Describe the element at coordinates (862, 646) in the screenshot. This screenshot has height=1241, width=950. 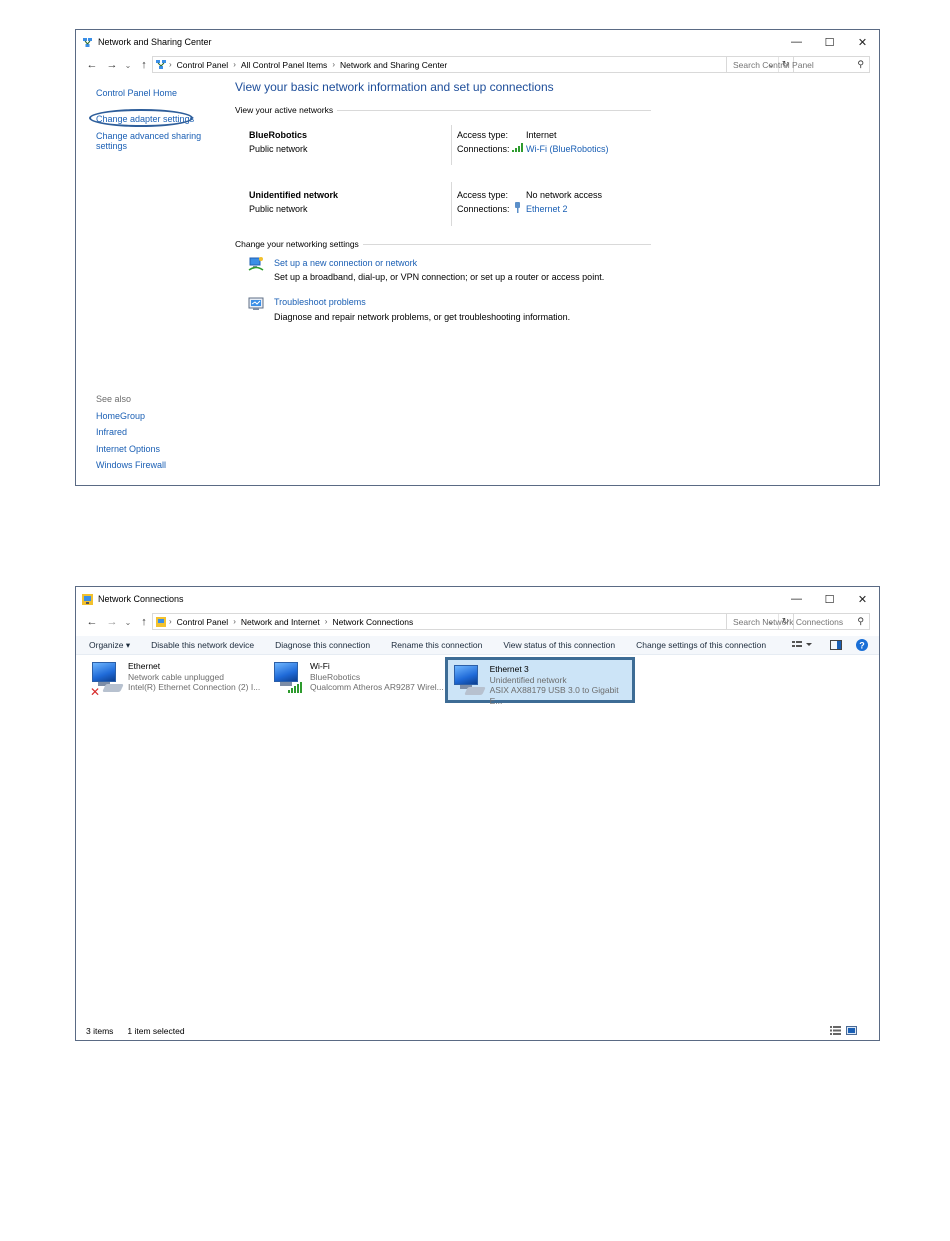
I see `help-icon: ?` at that location.